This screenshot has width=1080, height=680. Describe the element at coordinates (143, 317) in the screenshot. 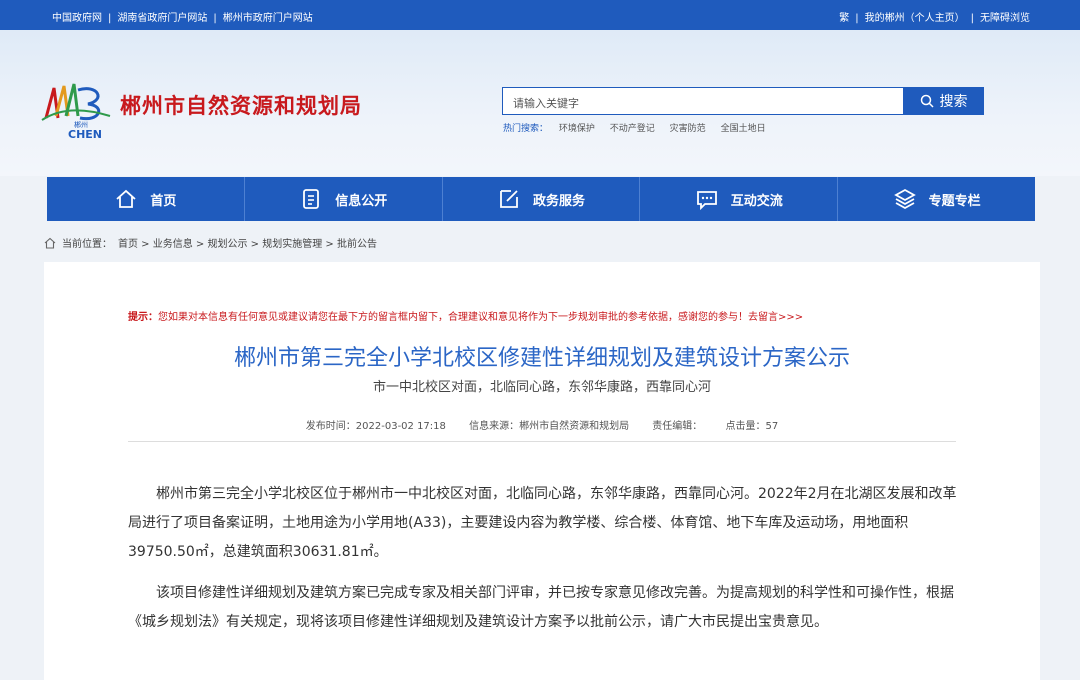

I see `tip-label: 提示：` at that location.